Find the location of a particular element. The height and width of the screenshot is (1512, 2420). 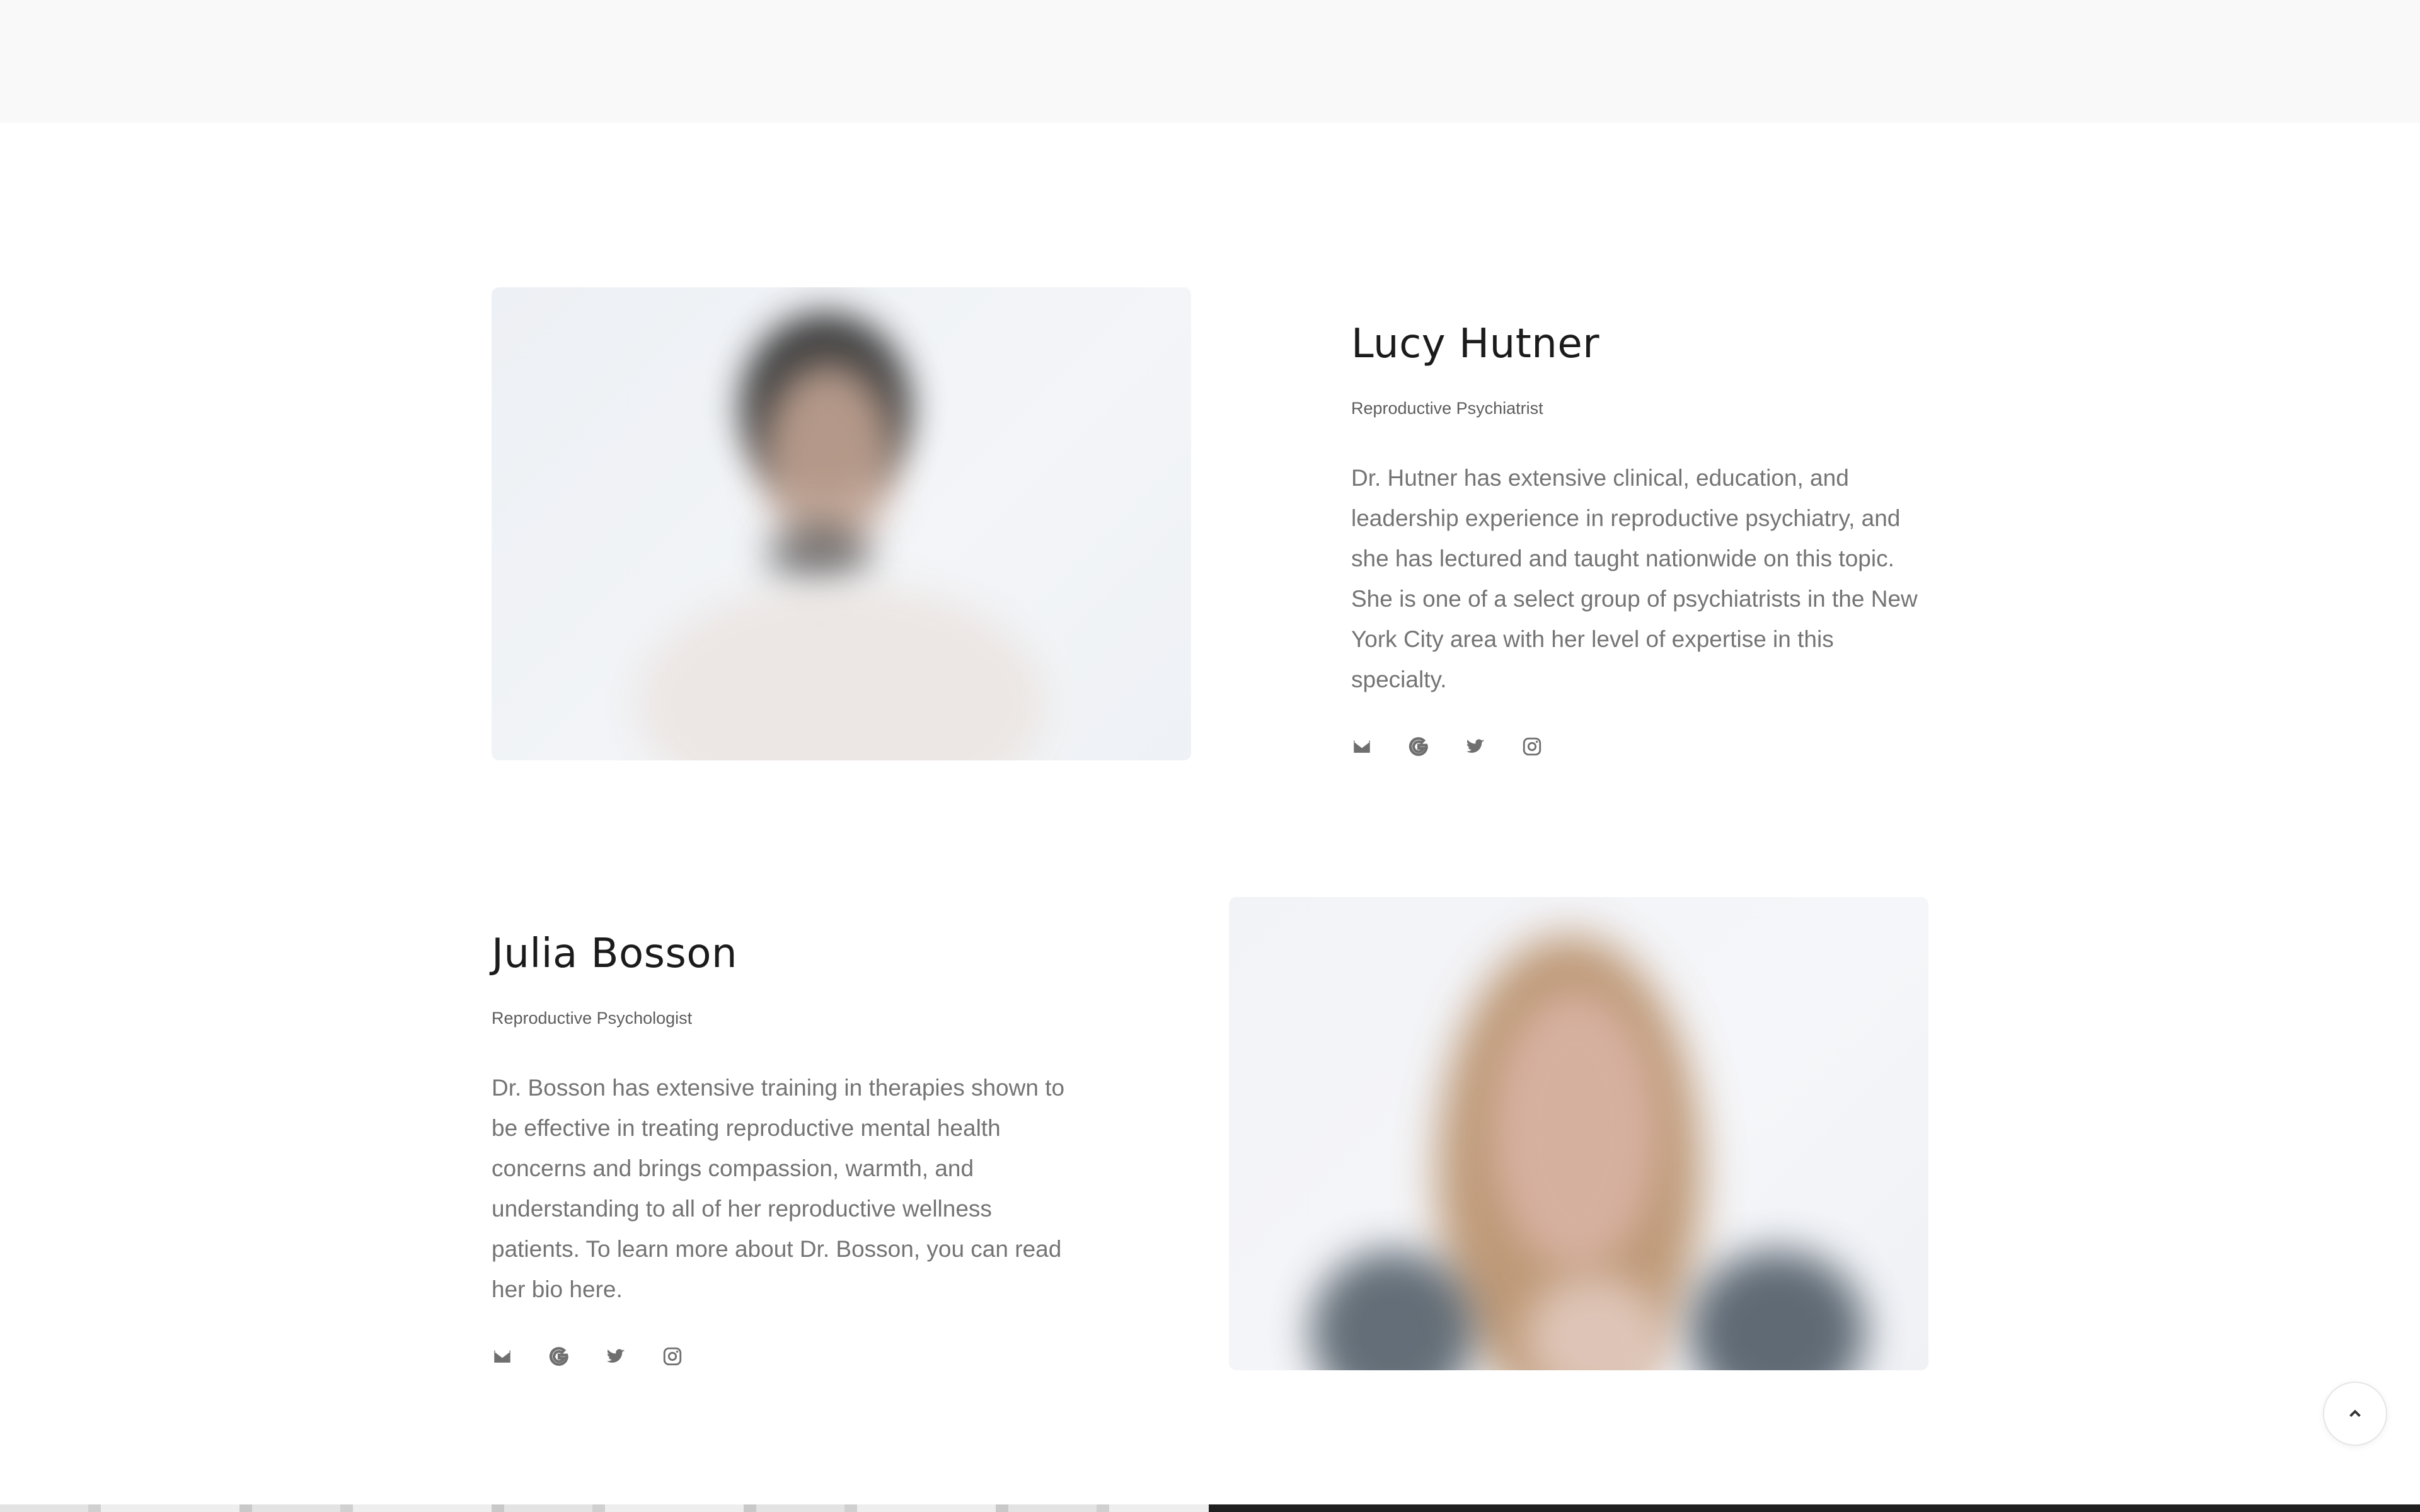

scroll-to-top-button is located at coordinates (2355, 1414).